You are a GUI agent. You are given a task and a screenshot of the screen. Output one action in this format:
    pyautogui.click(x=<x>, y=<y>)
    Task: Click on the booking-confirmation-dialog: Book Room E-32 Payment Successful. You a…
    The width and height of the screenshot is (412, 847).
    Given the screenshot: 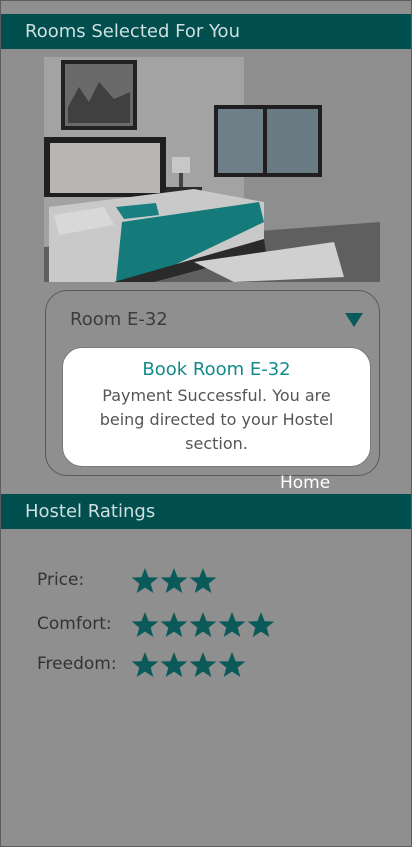 What is the action you would take?
    pyautogui.click(x=216, y=407)
    